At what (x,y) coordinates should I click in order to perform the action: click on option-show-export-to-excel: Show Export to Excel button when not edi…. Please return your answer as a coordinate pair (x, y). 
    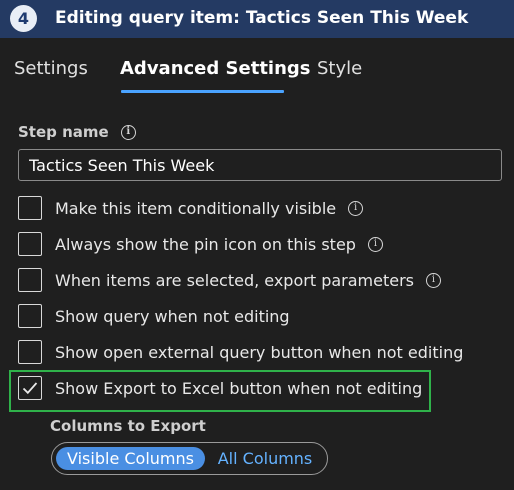
    Looking at the image, I should click on (220, 388).